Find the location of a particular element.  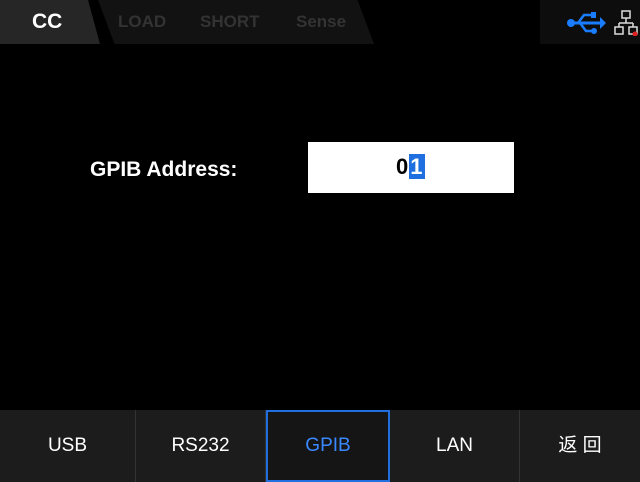

sense-indicator: Sense is located at coordinates (321, 21).